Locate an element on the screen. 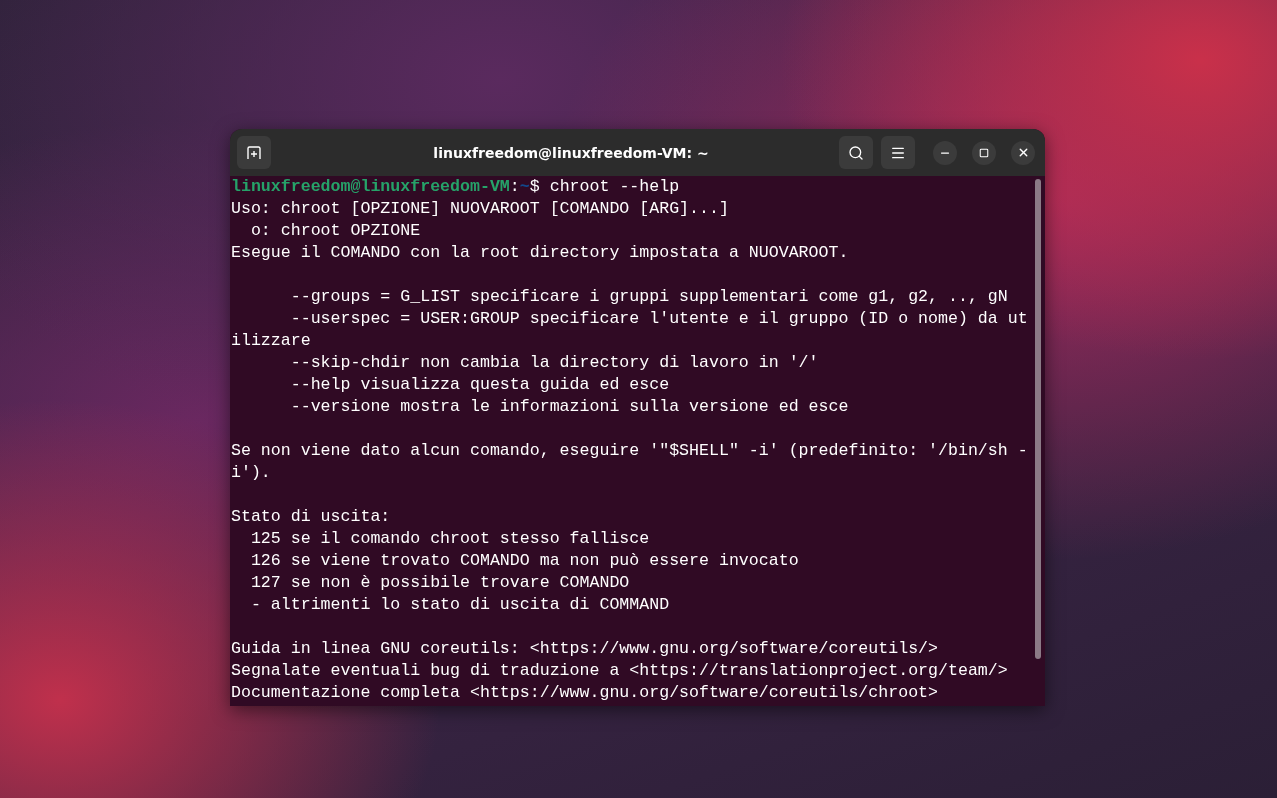 The width and height of the screenshot is (1277, 798). output-line: Stato di uscita: is located at coordinates (311, 516).